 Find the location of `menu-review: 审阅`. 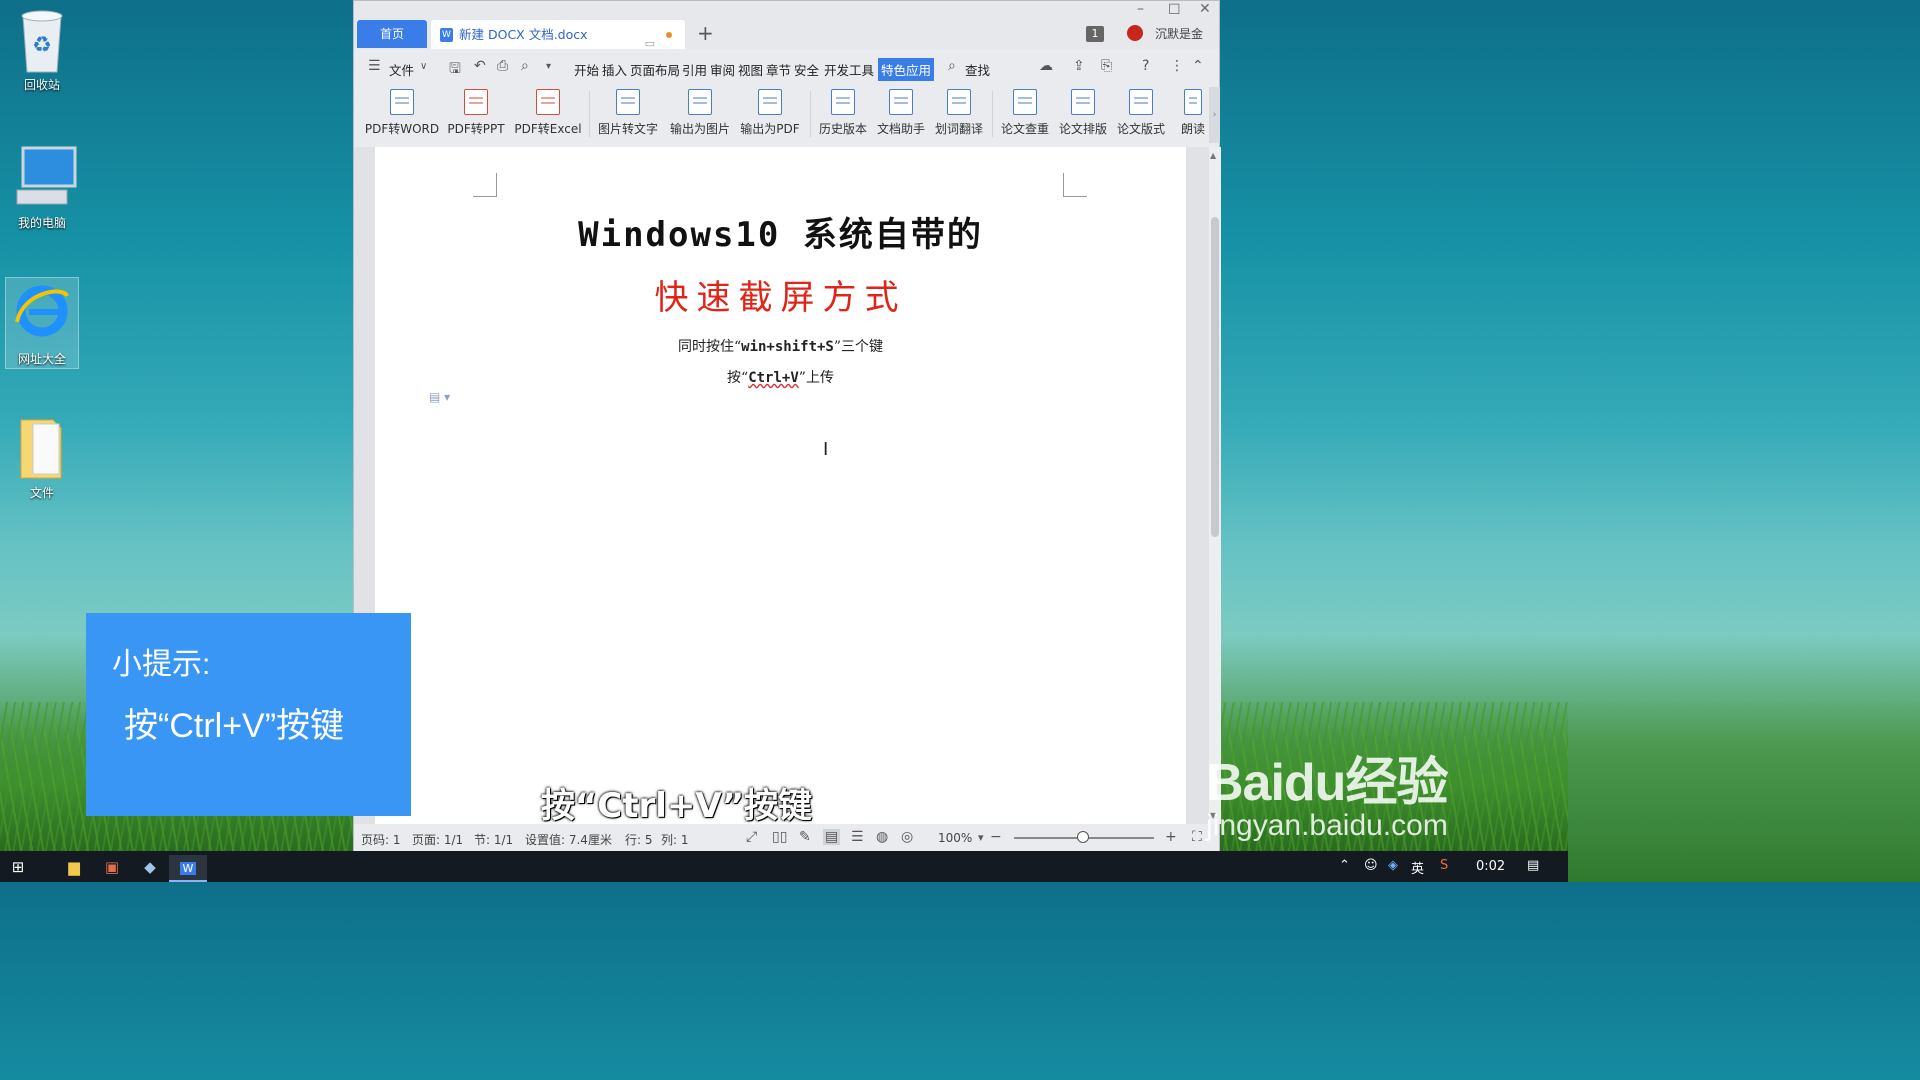

menu-review: 审阅 is located at coordinates (722, 69).